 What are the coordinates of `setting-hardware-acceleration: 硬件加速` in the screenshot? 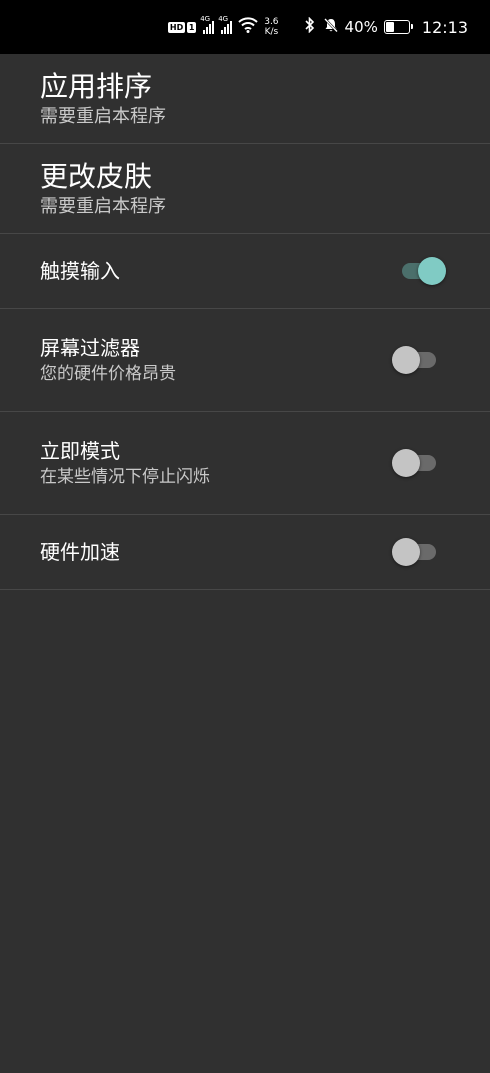 It's located at (245, 552).